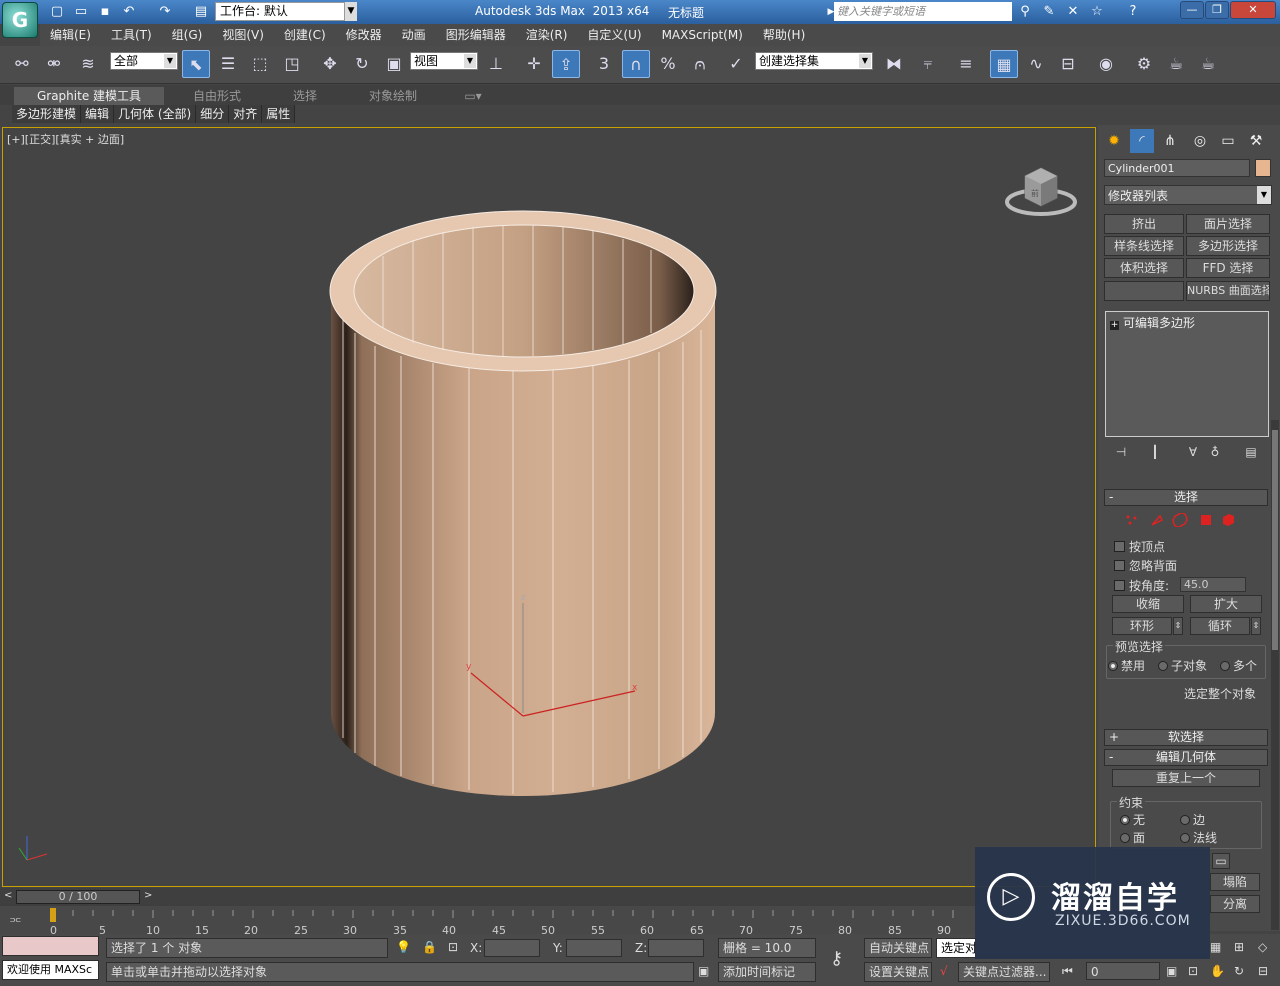 The image size is (1280, 986). Describe the element at coordinates (1192, 819) in the screenshot. I see `constraint-edge-radio: 边` at that location.